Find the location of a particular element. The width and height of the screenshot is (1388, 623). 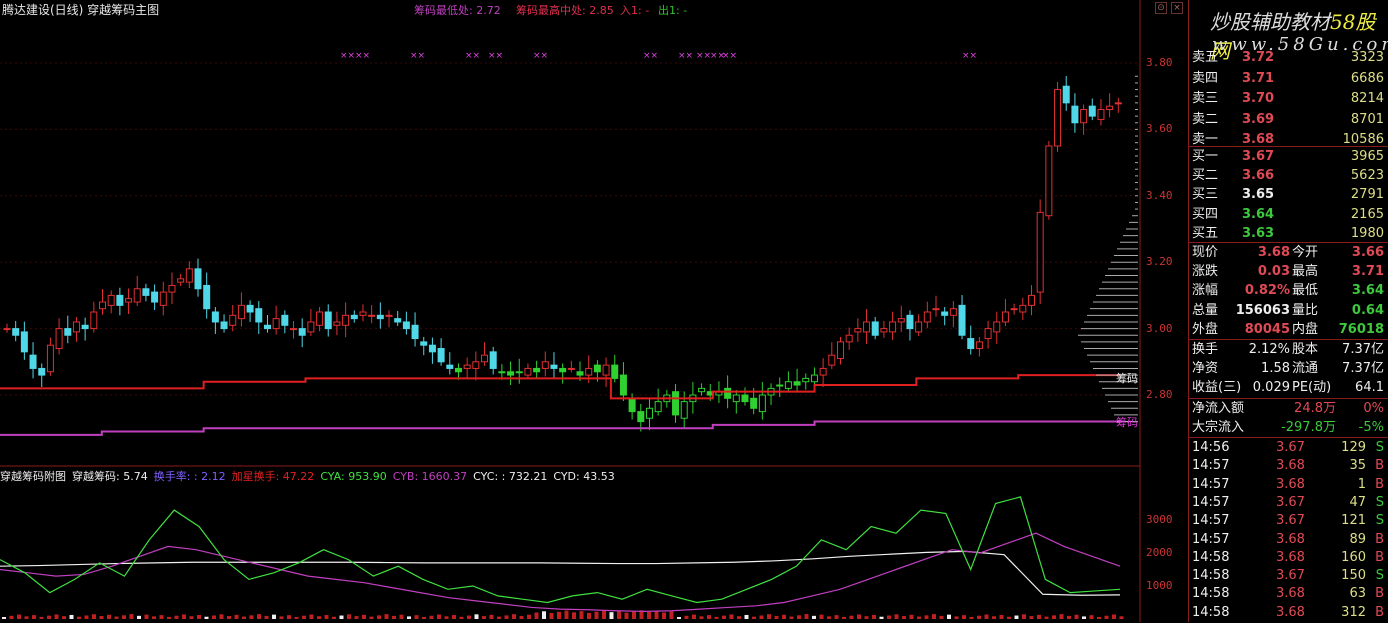

tick-time: 14:58 is located at coordinates (1211, 557).